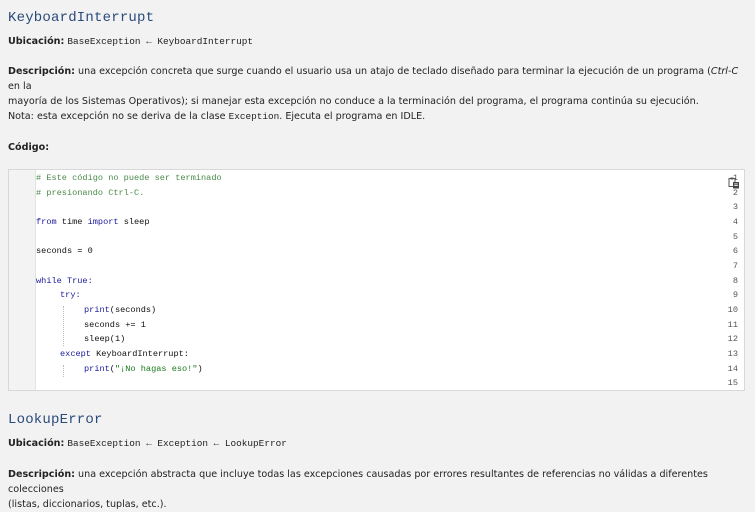  I want to click on line-number: 14, so click(732, 369).